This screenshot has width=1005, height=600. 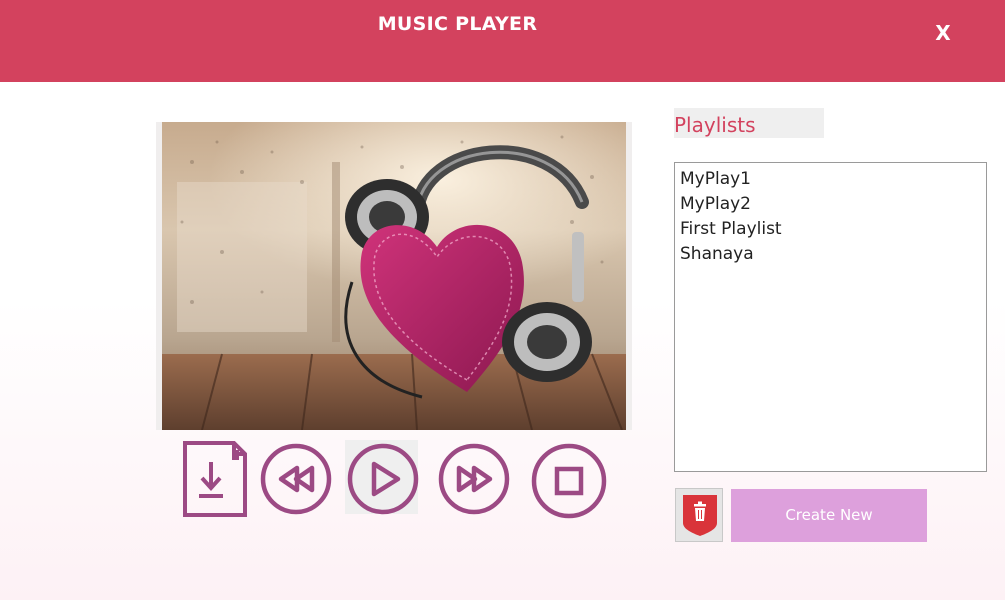 I want to click on rewind-icon, so click(x=296, y=479).